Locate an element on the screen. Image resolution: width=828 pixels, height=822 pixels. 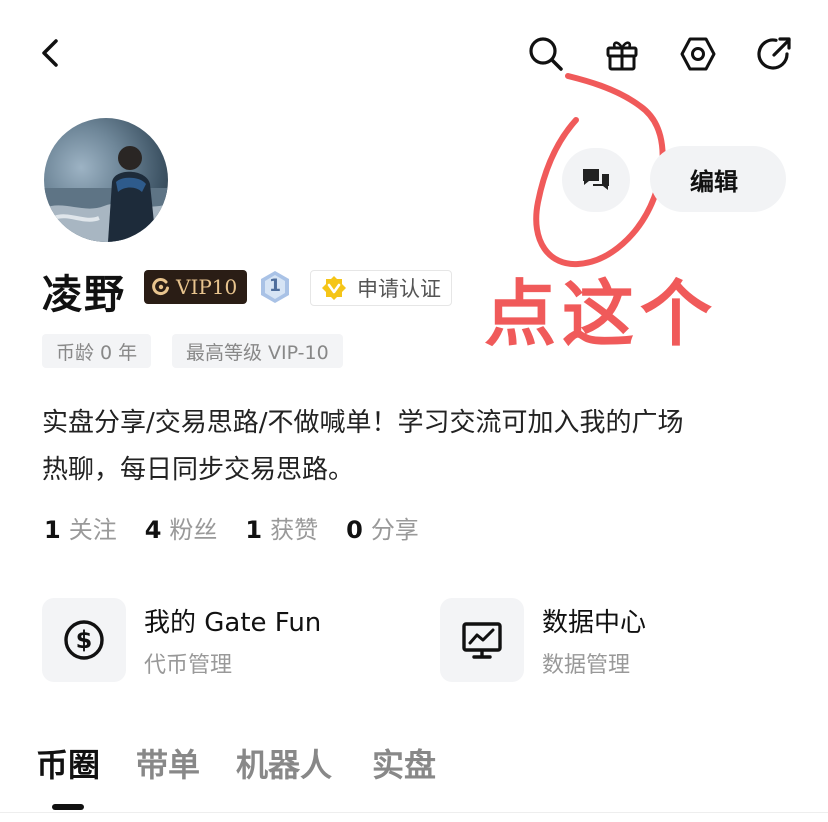
level-badge: 1 is located at coordinates (275, 287).